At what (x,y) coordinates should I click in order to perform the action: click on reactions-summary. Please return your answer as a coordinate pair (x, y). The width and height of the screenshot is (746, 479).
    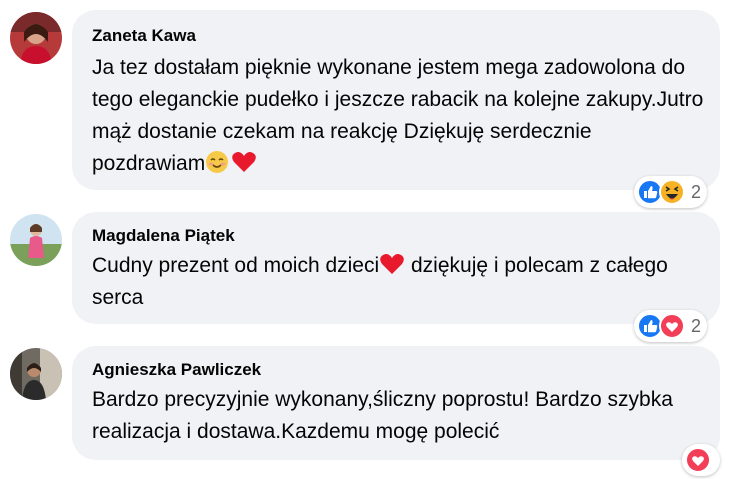
    Looking at the image, I should click on (701, 460).